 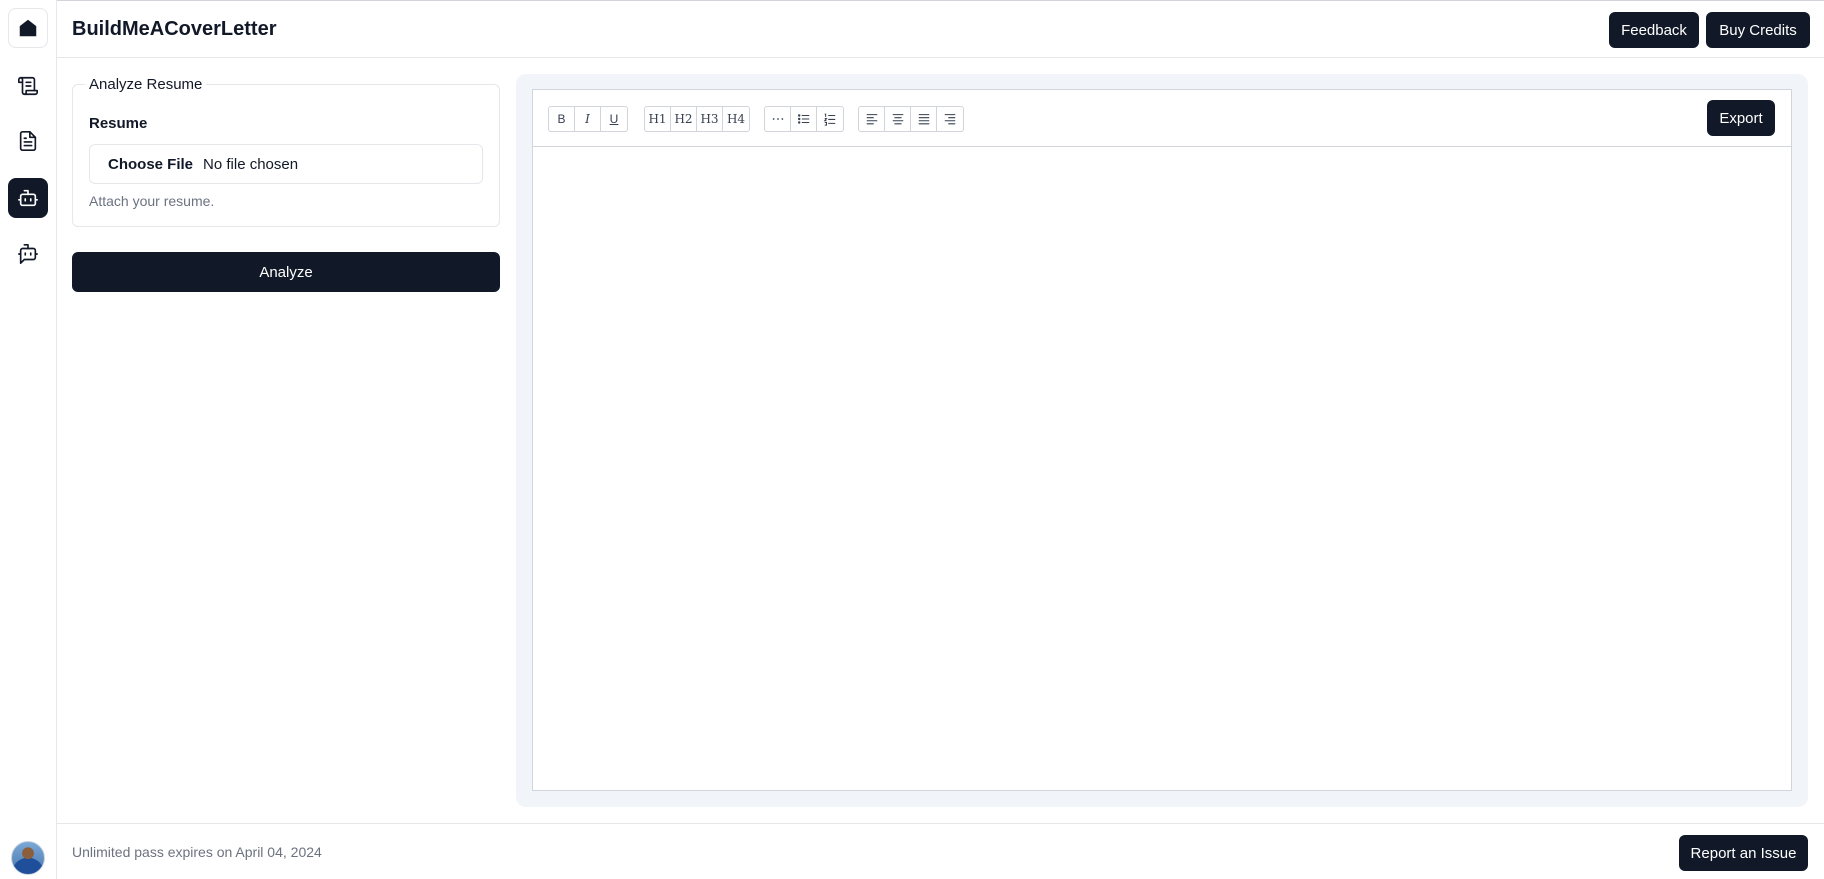 What do you see at coordinates (152, 201) in the screenshot?
I see `resume-help-text: Attach your resume.` at bounding box center [152, 201].